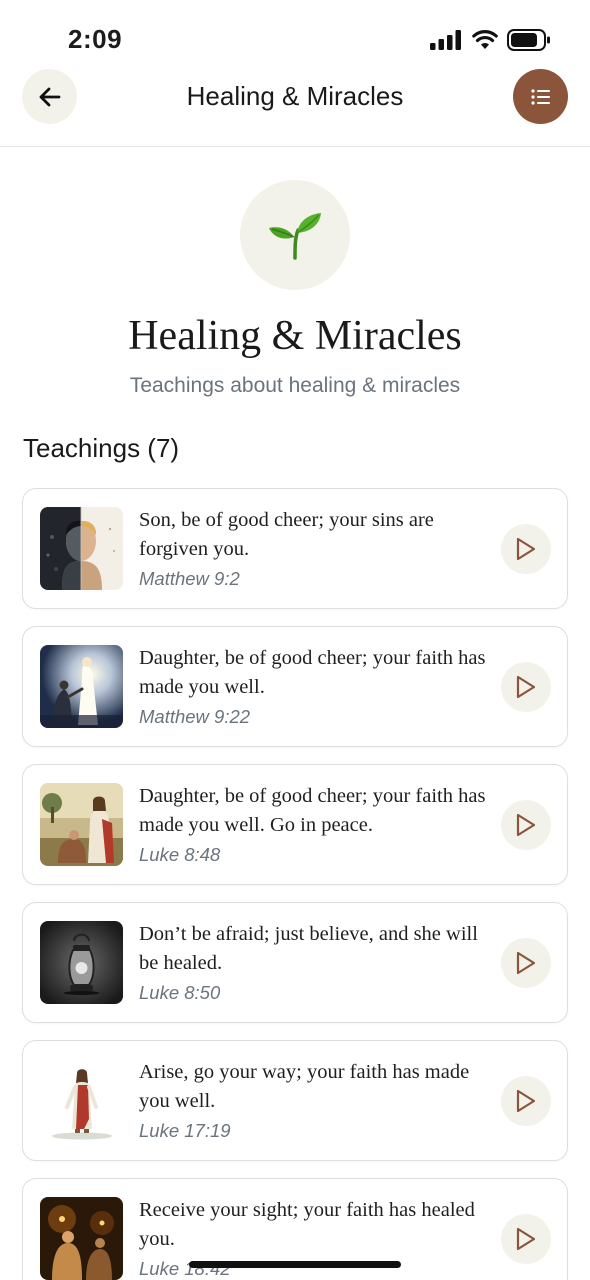 Image resolution: width=590 pixels, height=1280 pixels. I want to click on category-subtitle: Teachings about healing & miracles, so click(295, 385).